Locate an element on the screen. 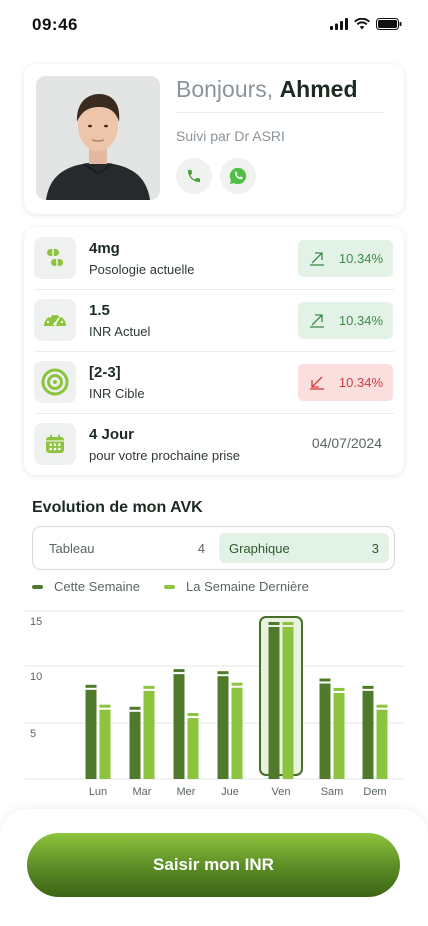 The height and width of the screenshot is (926, 428). legend-item-last-week: La Semaine Dernière is located at coordinates (236, 586).